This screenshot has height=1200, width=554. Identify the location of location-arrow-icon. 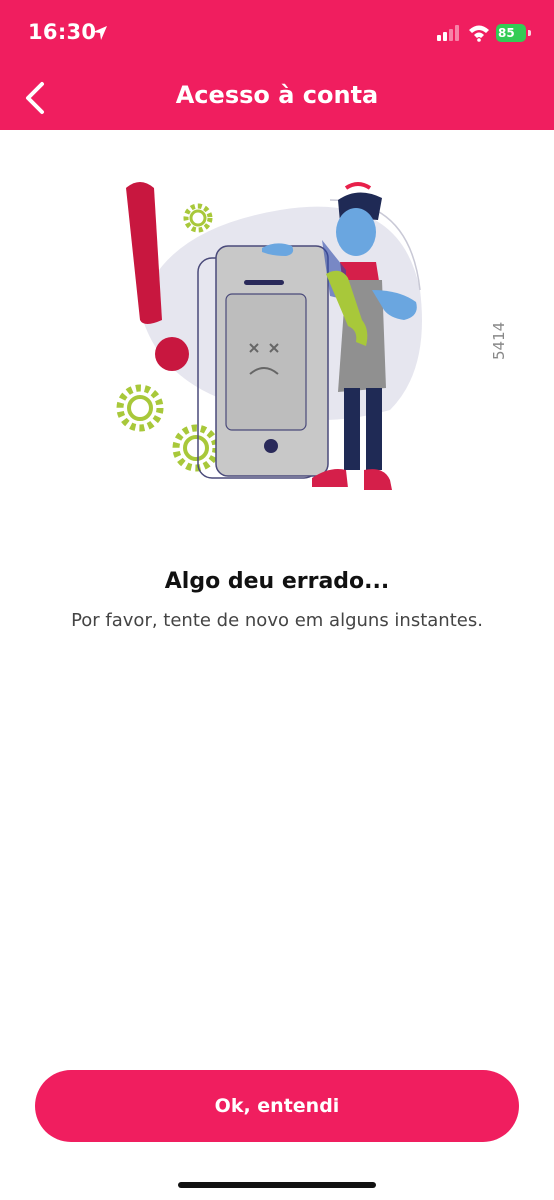
(100, 33).